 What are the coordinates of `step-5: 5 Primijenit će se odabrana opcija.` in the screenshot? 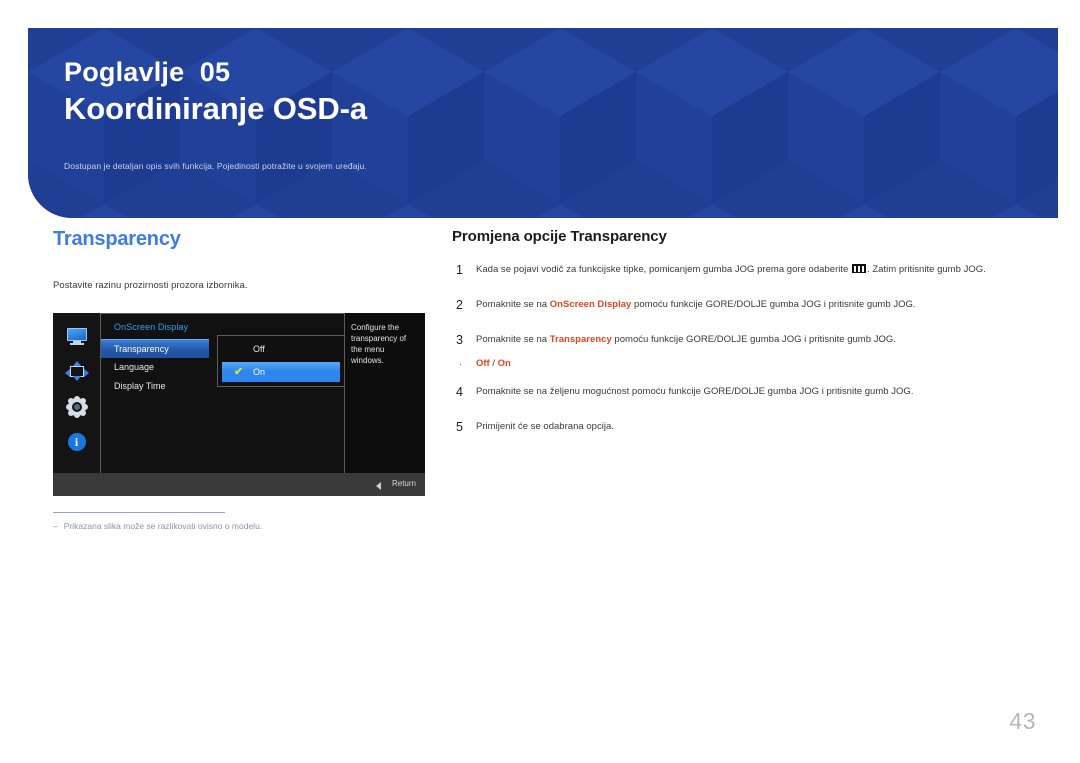 It's located at (746, 427).